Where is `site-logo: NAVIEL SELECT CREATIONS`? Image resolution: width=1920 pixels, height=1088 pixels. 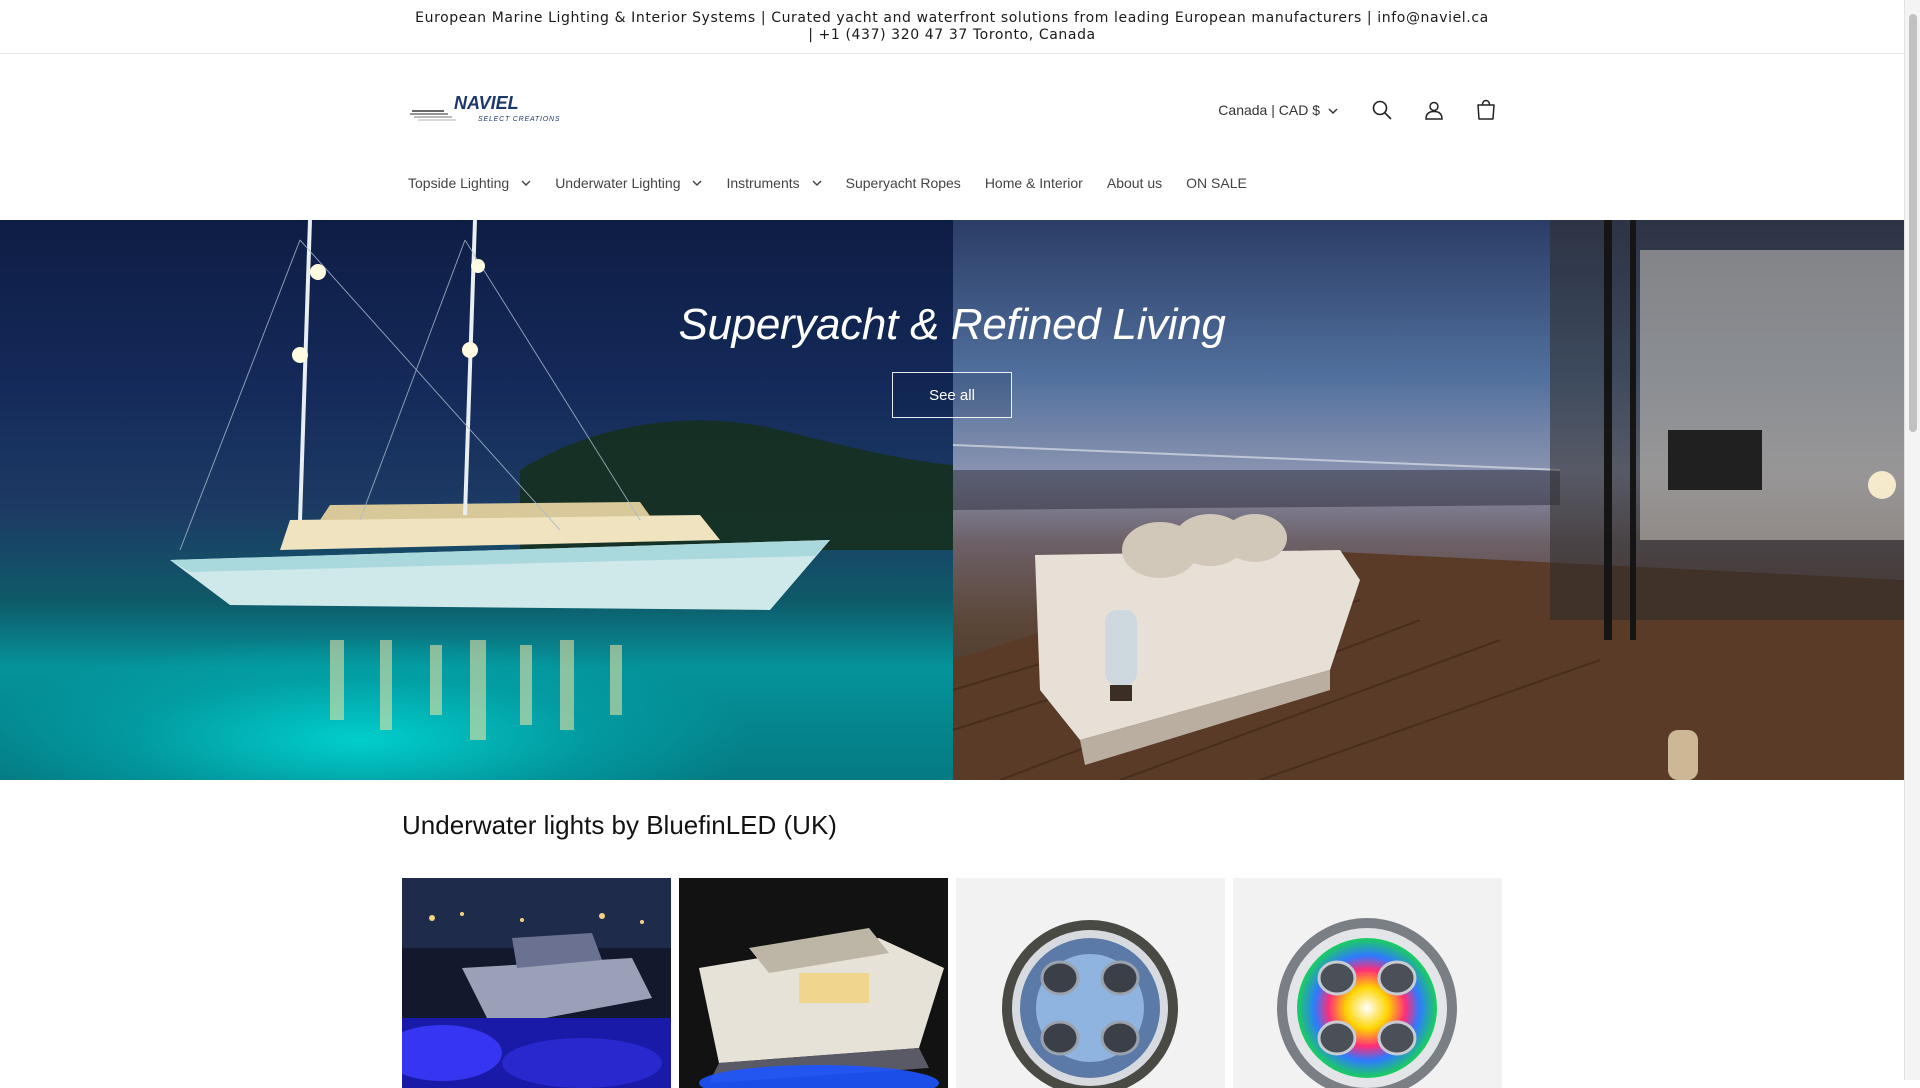 site-logo: NAVIEL SELECT CREATIONS is located at coordinates (493, 110).